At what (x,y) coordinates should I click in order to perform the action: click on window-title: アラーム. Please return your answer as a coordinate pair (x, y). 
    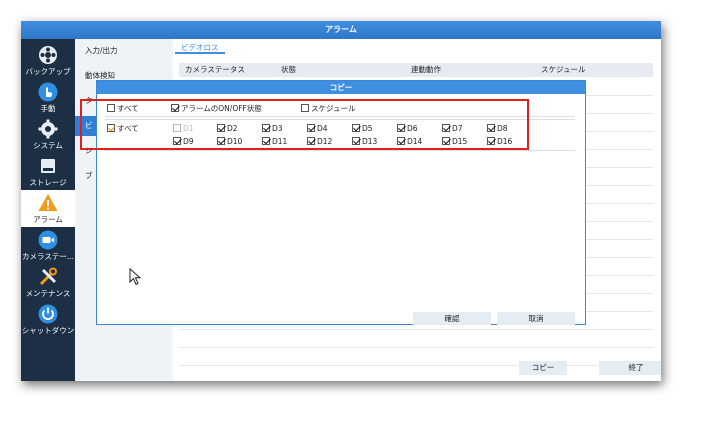
    Looking at the image, I should click on (341, 30).